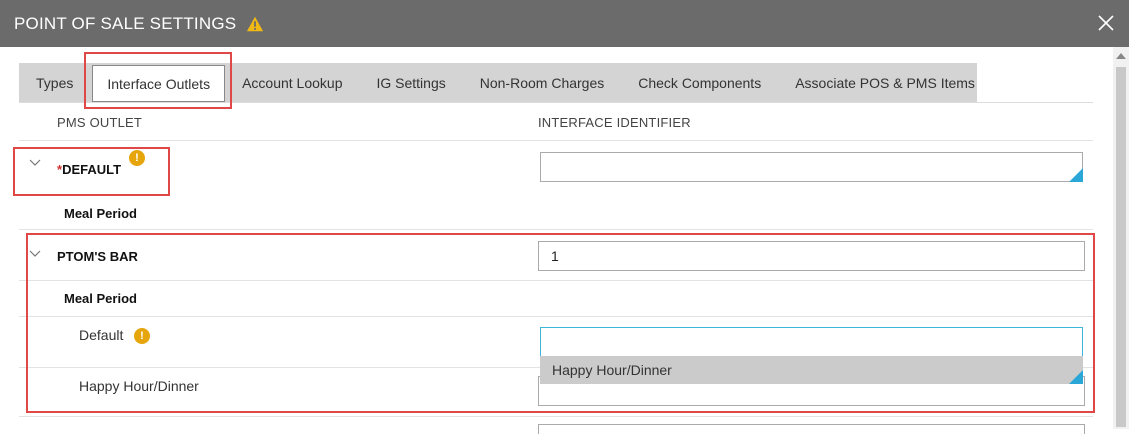  Describe the element at coordinates (1076, 175) in the screenshot. I see `resize-corner-icon` at that location.